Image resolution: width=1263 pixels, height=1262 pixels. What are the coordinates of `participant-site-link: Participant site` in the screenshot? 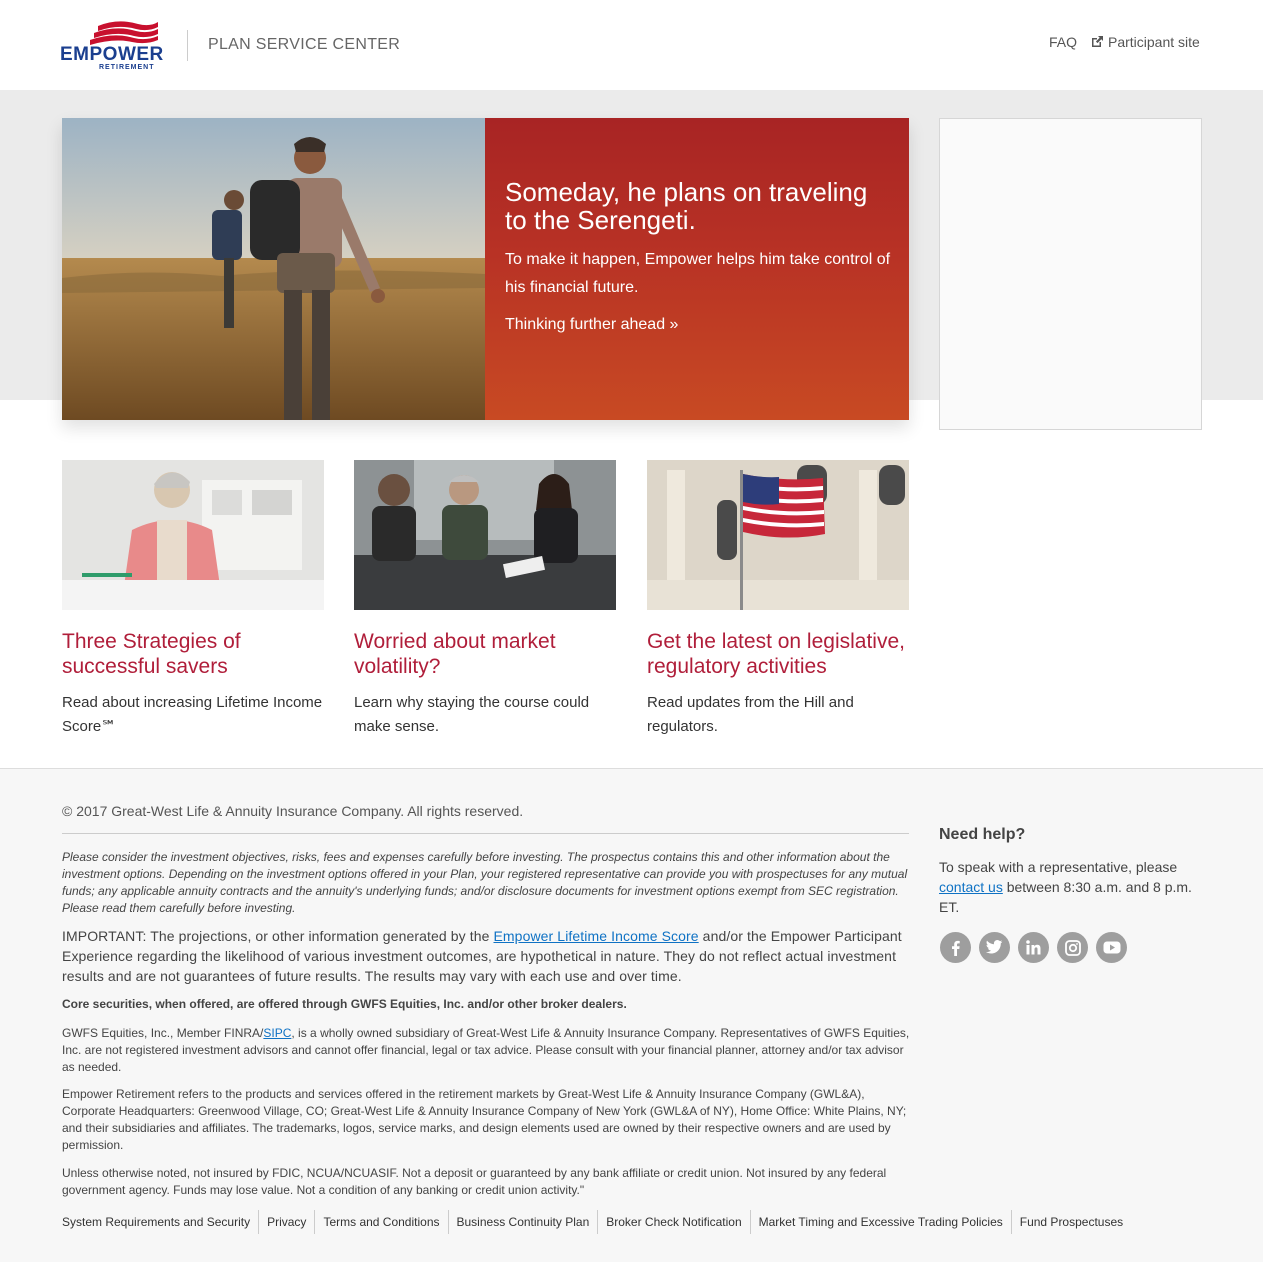 It's located at (1145, 42).